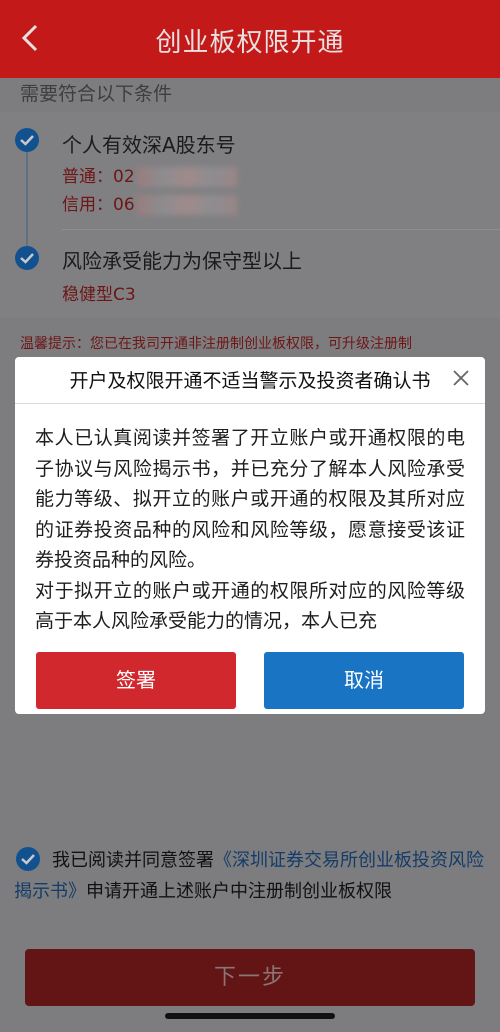  What do you see at coordinates (216, 344) in the screenshot?
I see `warm-tip: 温馨提示：您已在我司开通非注册制创业板权限，可升级注册制` at bounding box center [216, 344].